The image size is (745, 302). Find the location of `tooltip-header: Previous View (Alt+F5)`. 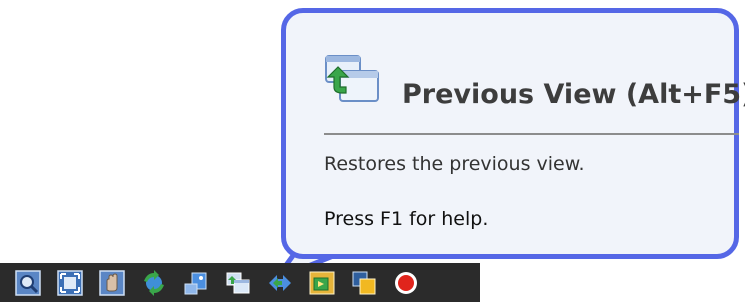

tooltip-header: Previous View (Alt+F5) is located at coordinates (533, 88).